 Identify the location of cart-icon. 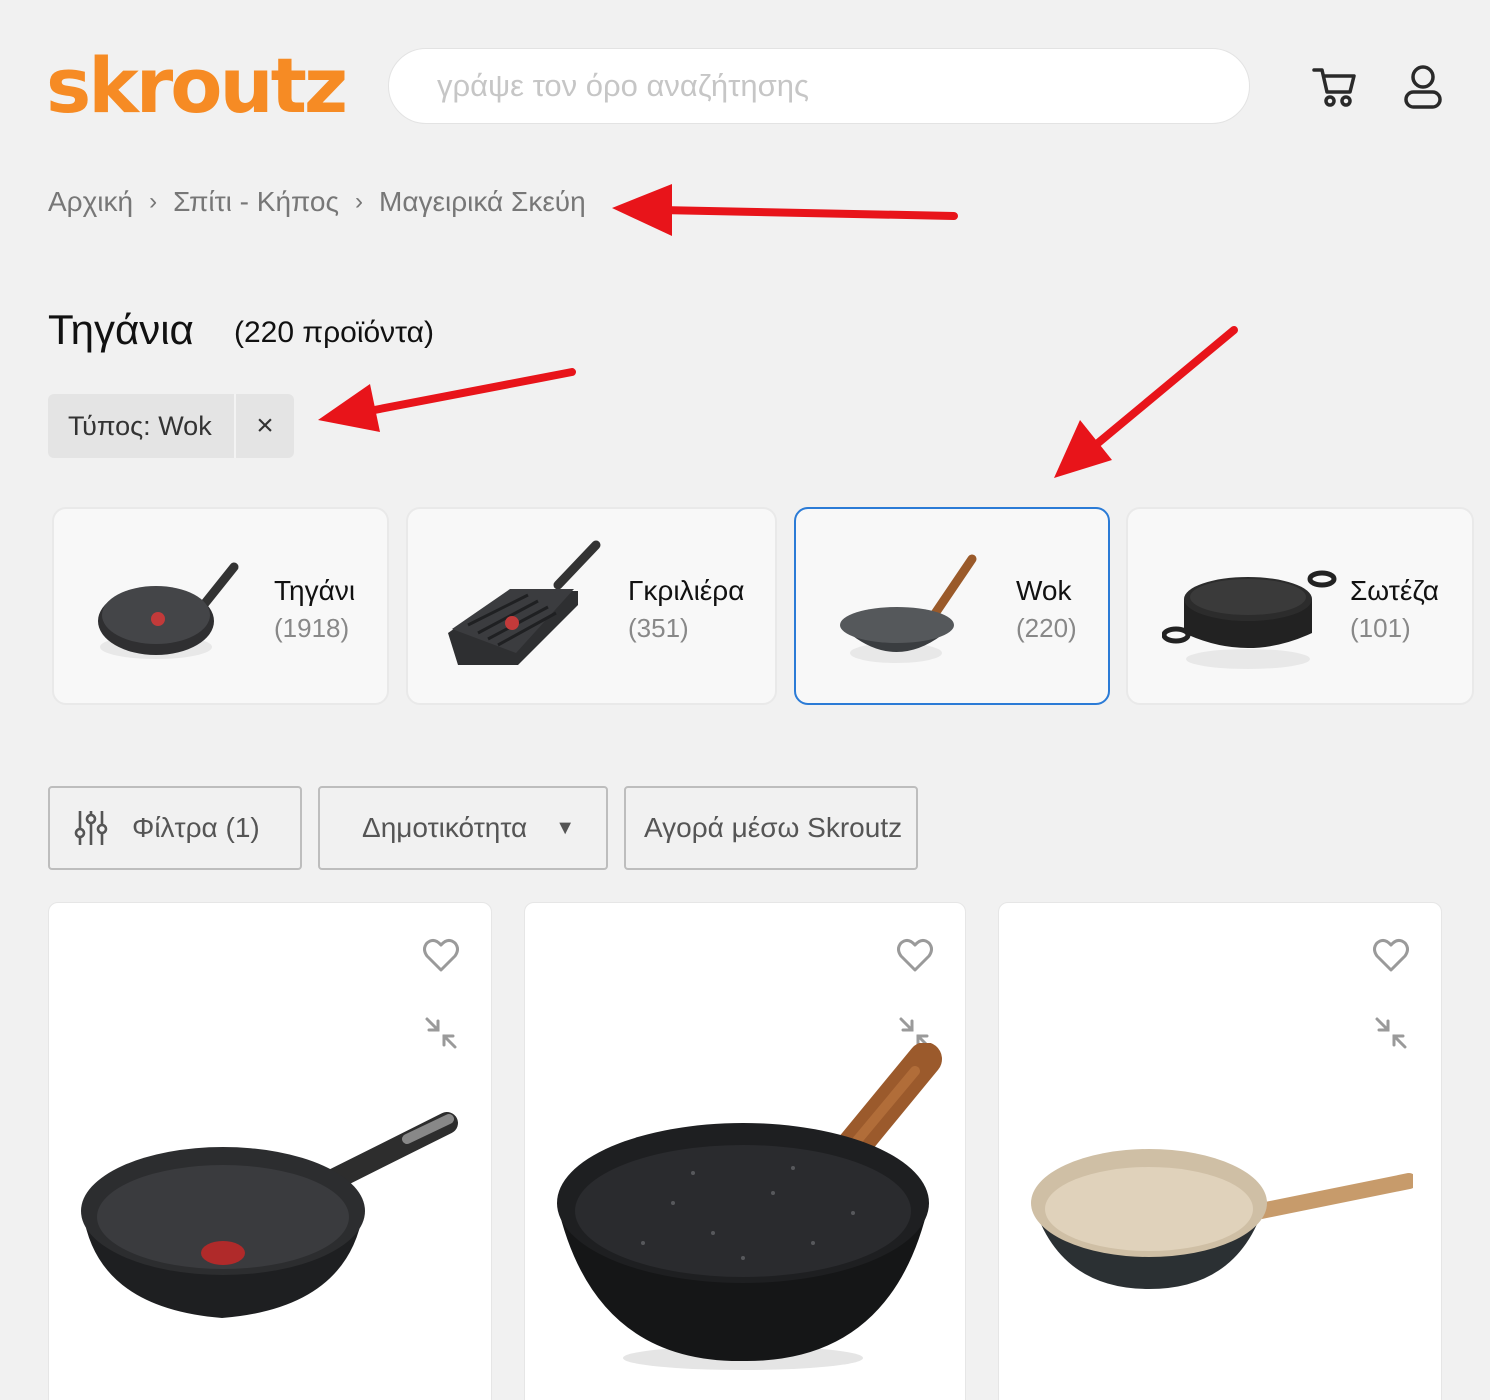
(1335, 87).